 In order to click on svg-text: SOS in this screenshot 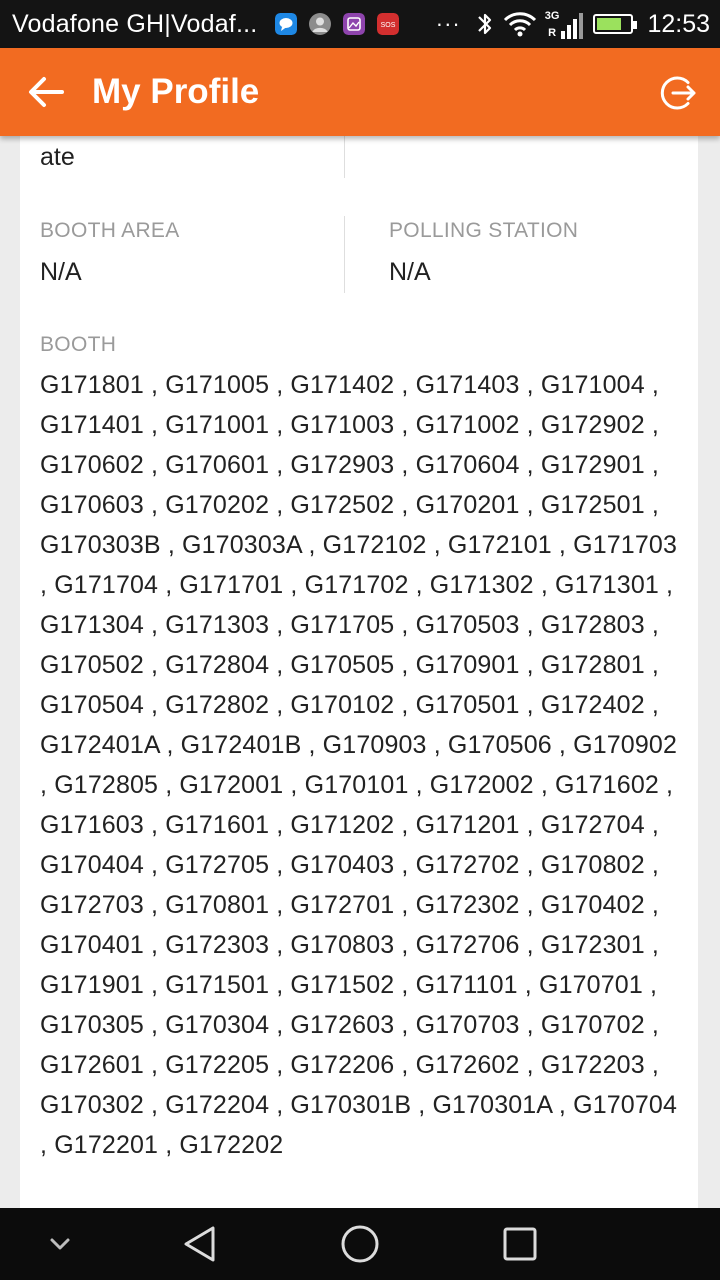, I will do `click(388, 25)`.